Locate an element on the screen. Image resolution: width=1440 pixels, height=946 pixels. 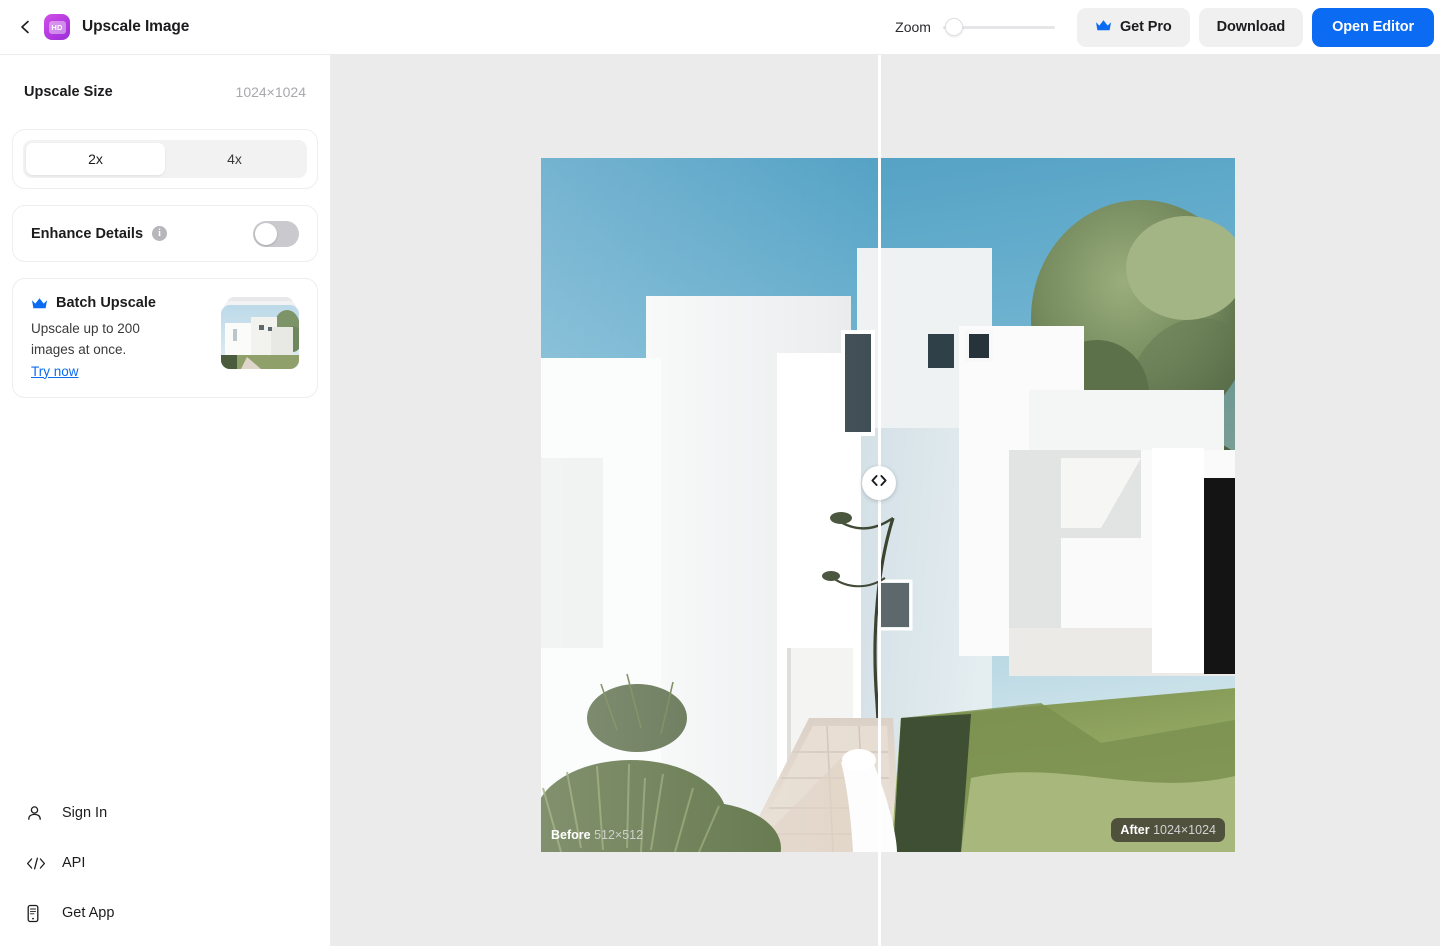
zoom-slider is located at coordinates (998, 27).